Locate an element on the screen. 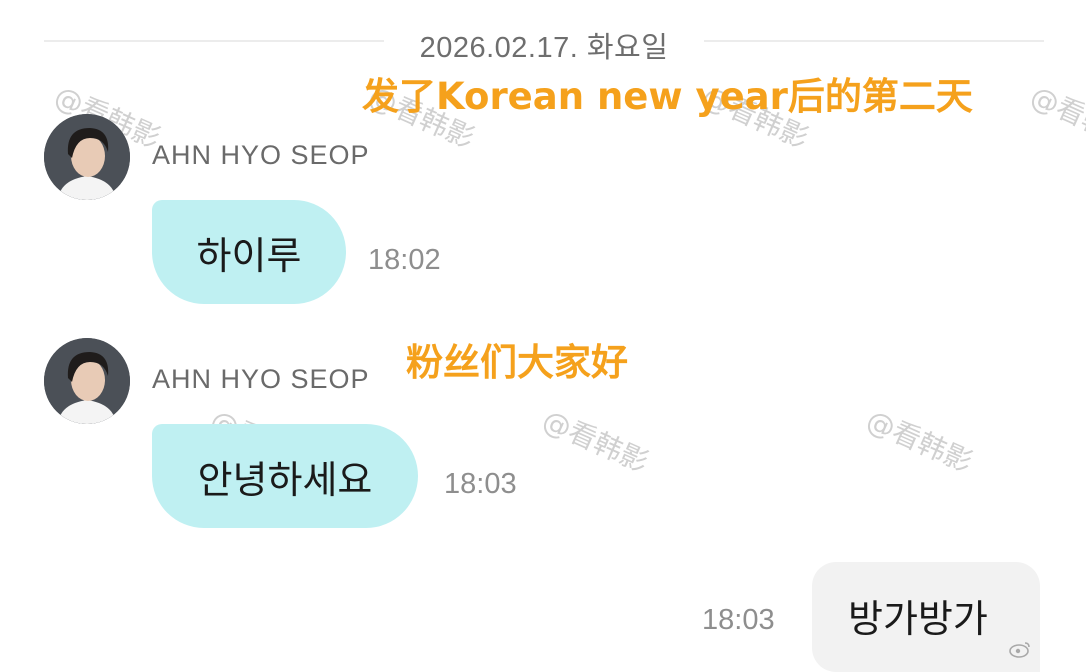 This screenshot has width=1086, height=672. message-bubble: 안녕하세요 is located at coordinates (285, 476).